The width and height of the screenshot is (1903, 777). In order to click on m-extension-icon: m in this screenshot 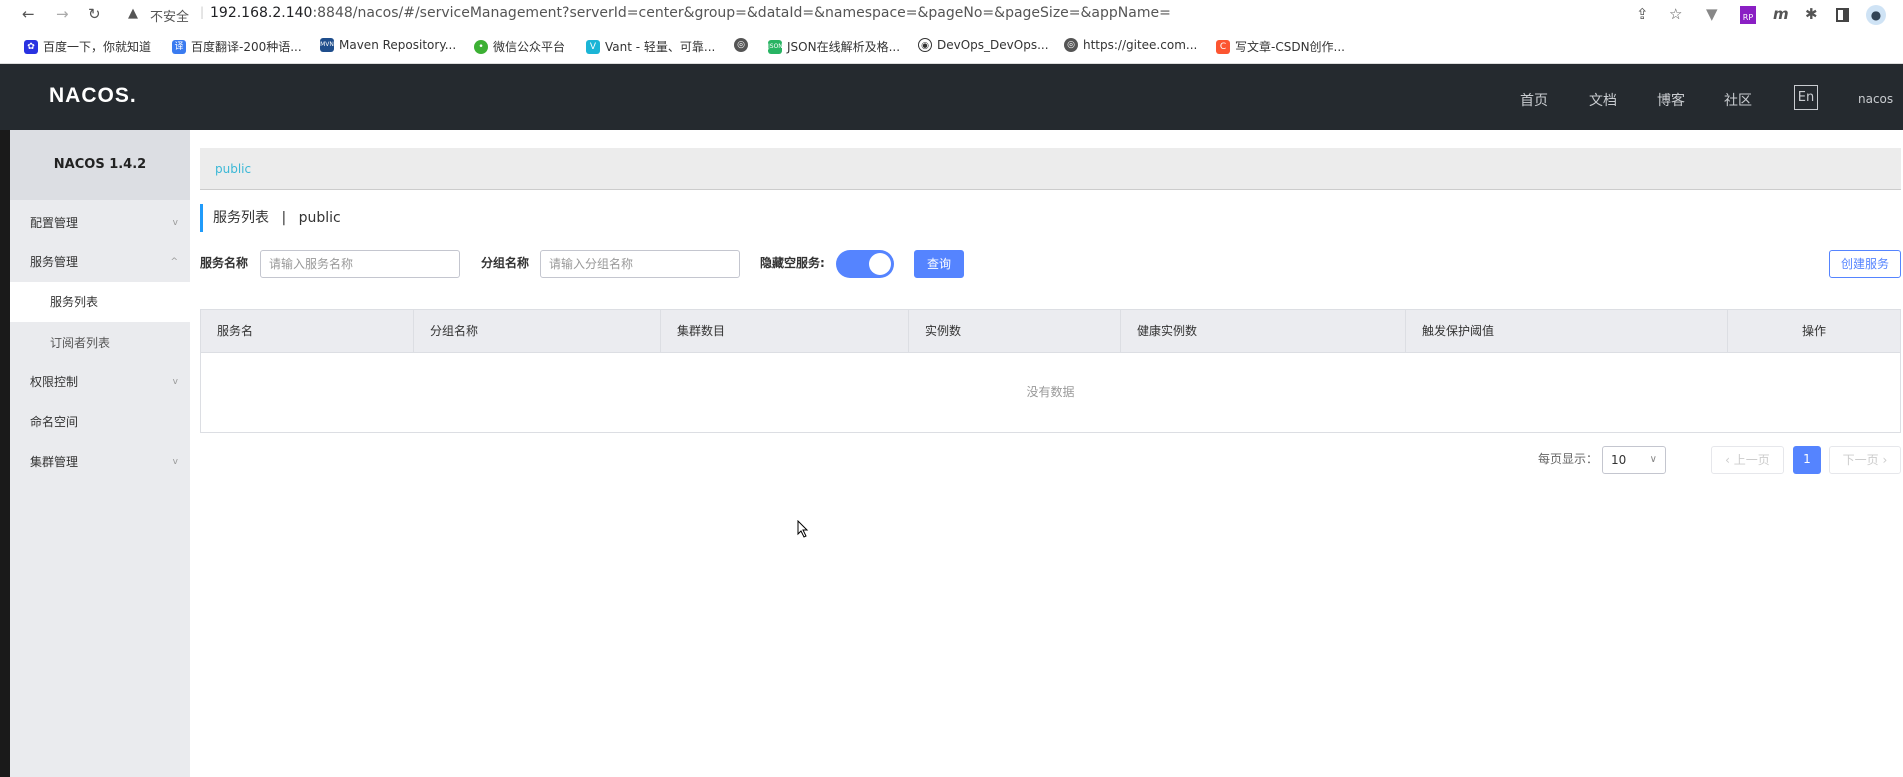, I will do `click(1781, 14)`.